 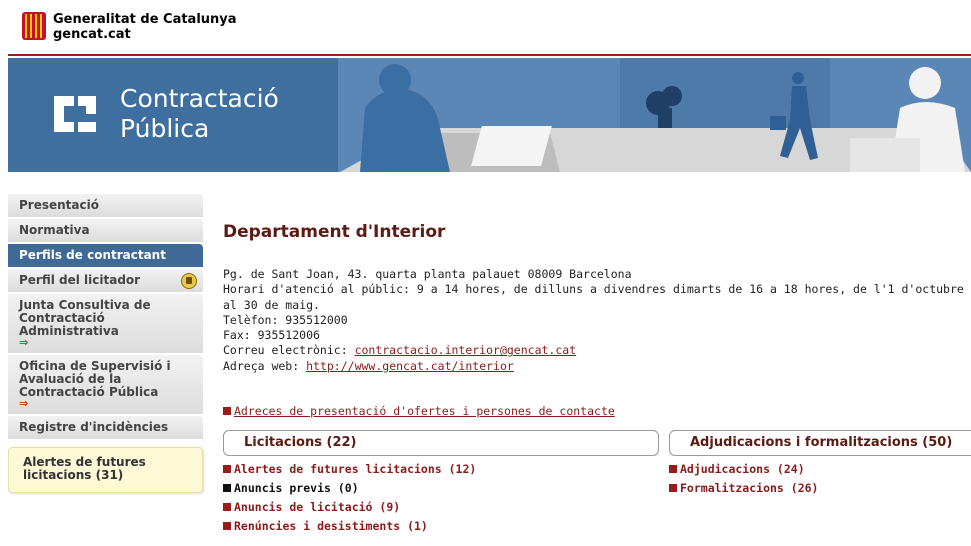 I want to click on banner-title-line1: Contractació, so click(x=199, y=98).